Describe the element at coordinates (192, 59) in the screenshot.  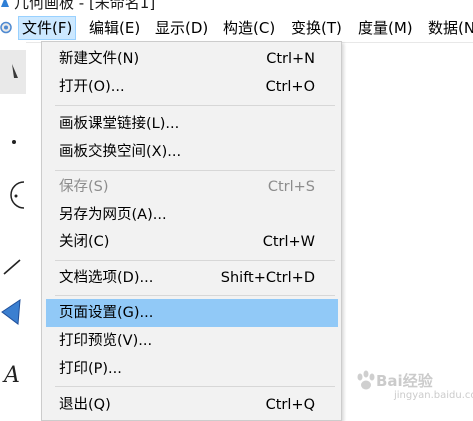
I see `menu-item-new-file: 新建文件(N) Ctrl+N` at that location.